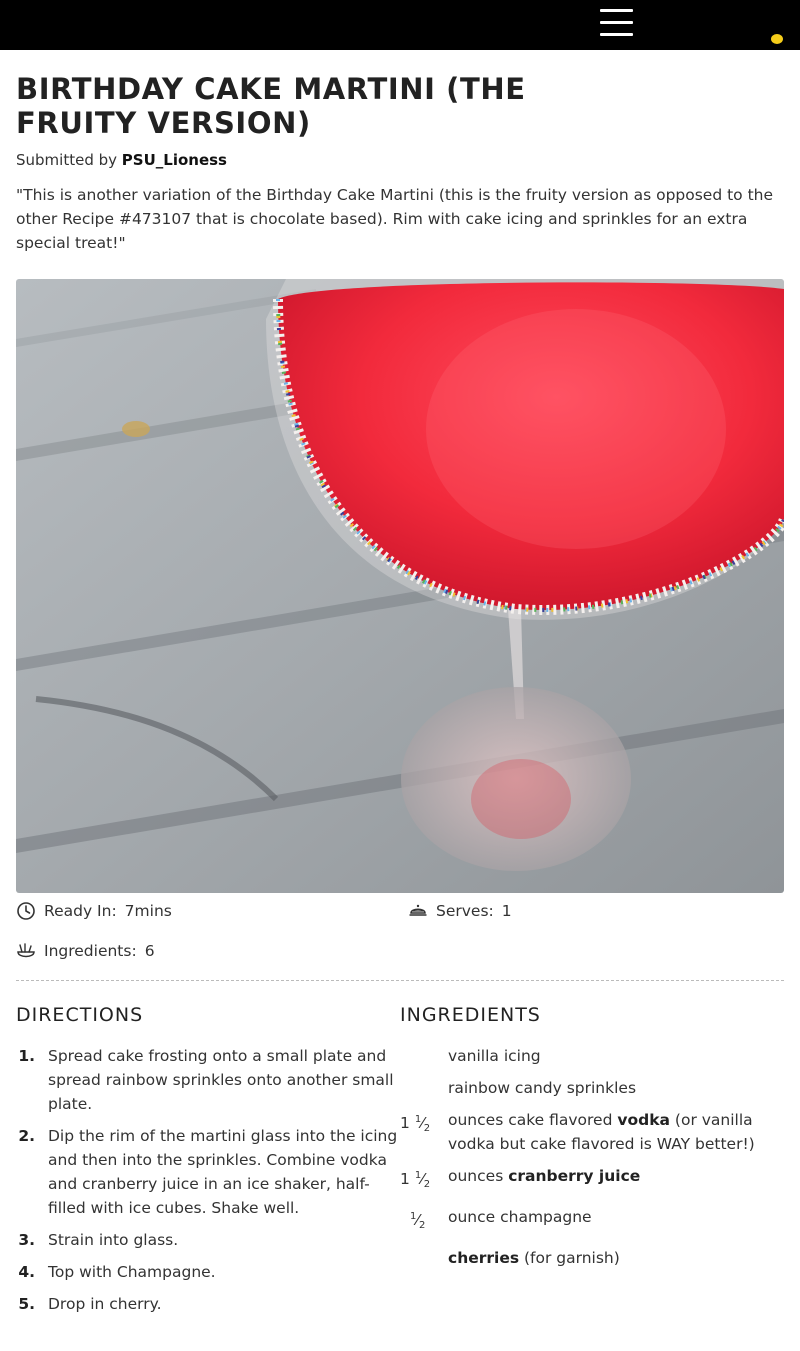 Image resolution: width=800 pixels, height=1351 pixels. What do you see at coordinates (132, 1272) in the screenshot?
I see `step-text: Top with Champagne.` at bounding box center [132, 1272].